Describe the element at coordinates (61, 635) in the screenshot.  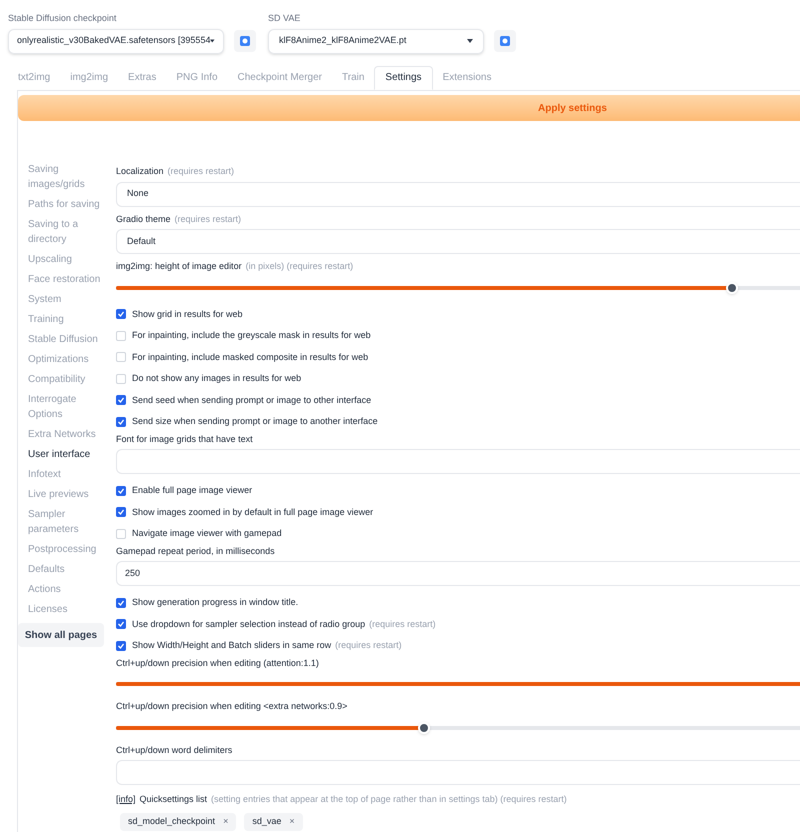
I see `show-all-pages-button: Show all pages` at that location.